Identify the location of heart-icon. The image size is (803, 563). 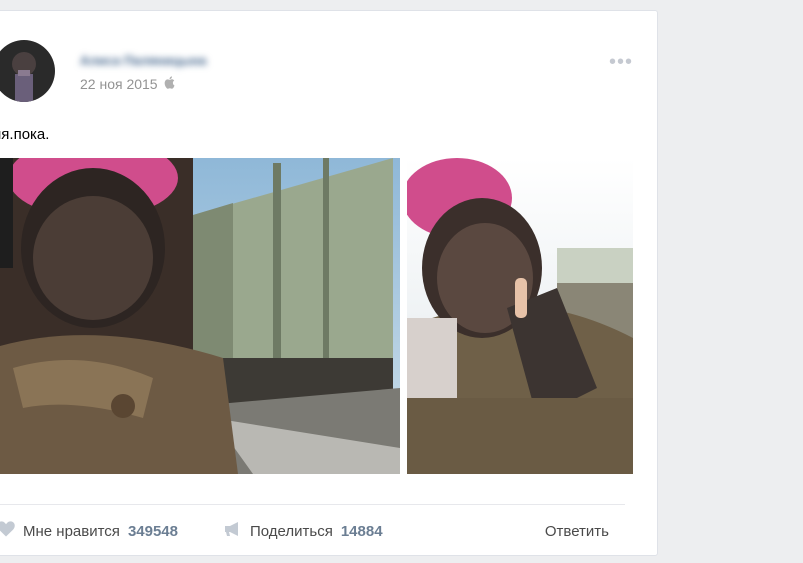
(7, 531).